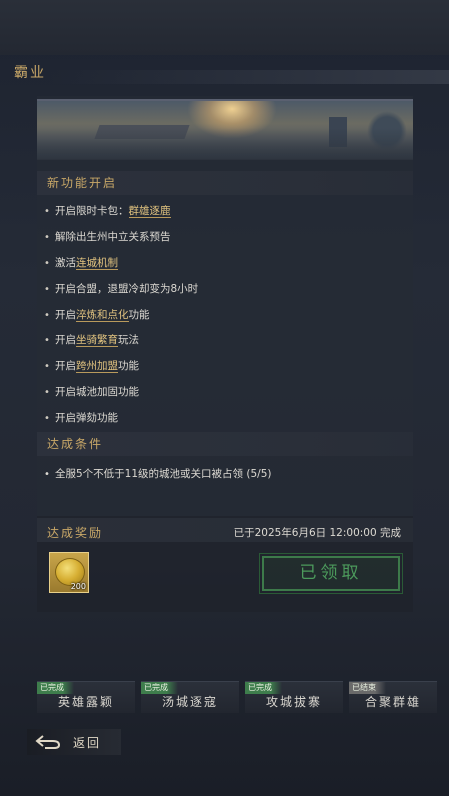  I want to click on tab-milestone-3: 已完成 攻城拔寨, so click(294, 697).